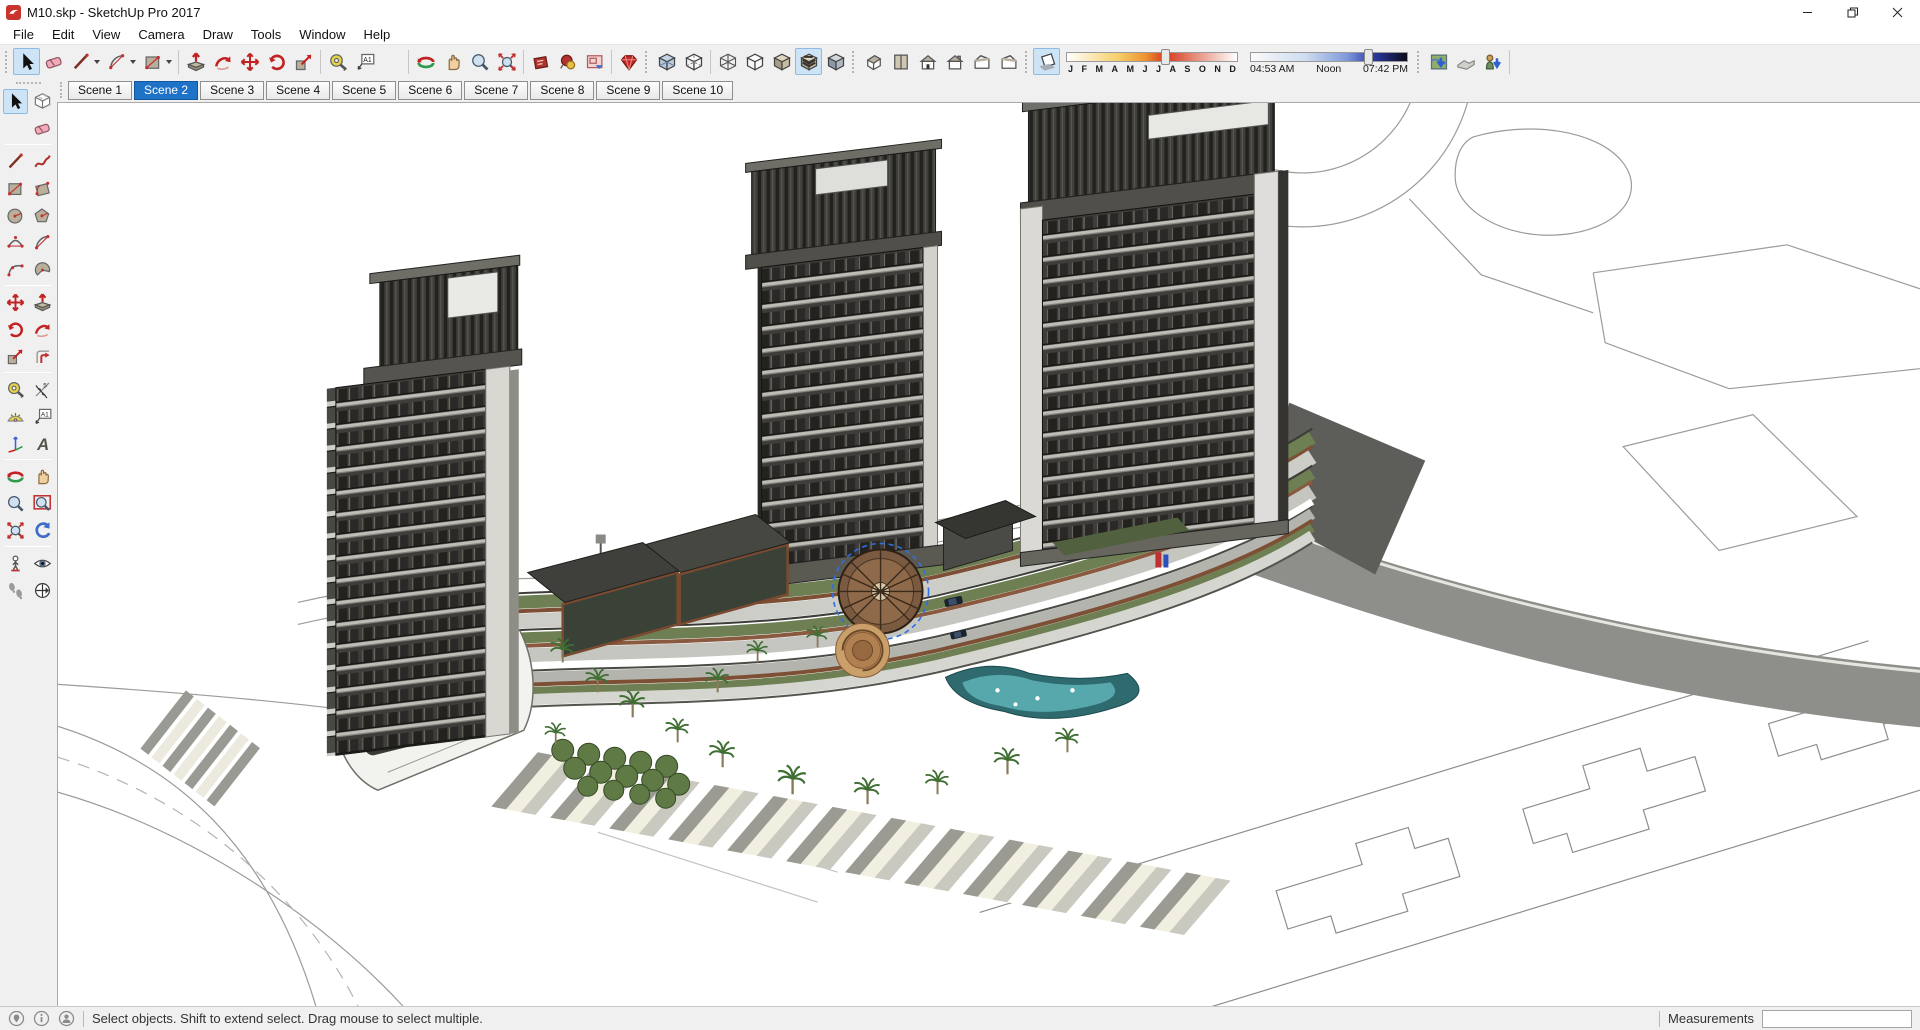 Image resolution: width=1920 pixels, height=1030 pixels. What do you see at coordinates (303, 61) in the screenshot?
I see `scale-button` at bounding box center [303, 61].